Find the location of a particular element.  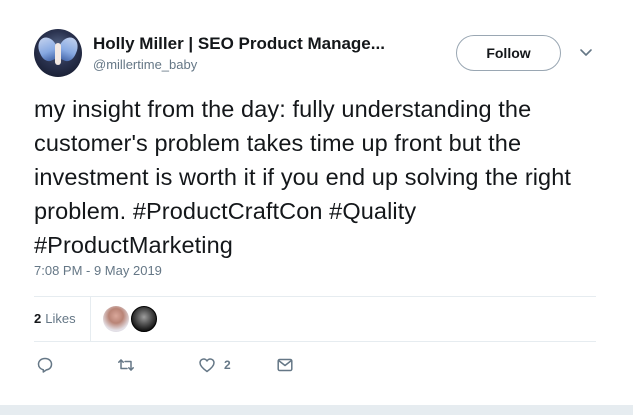

stat-divider is located at coordinates (90, 319).